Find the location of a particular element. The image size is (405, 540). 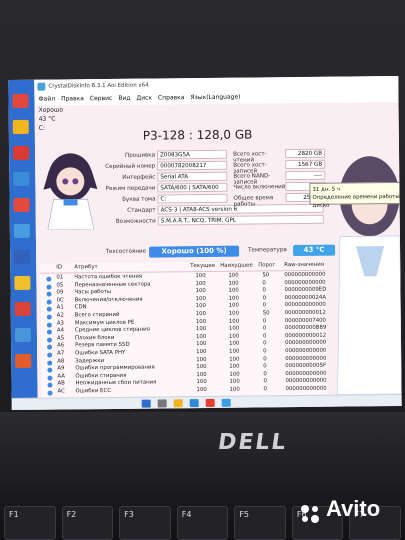

firmware-value: Z0083G5A is located at coordinates (192, 154).